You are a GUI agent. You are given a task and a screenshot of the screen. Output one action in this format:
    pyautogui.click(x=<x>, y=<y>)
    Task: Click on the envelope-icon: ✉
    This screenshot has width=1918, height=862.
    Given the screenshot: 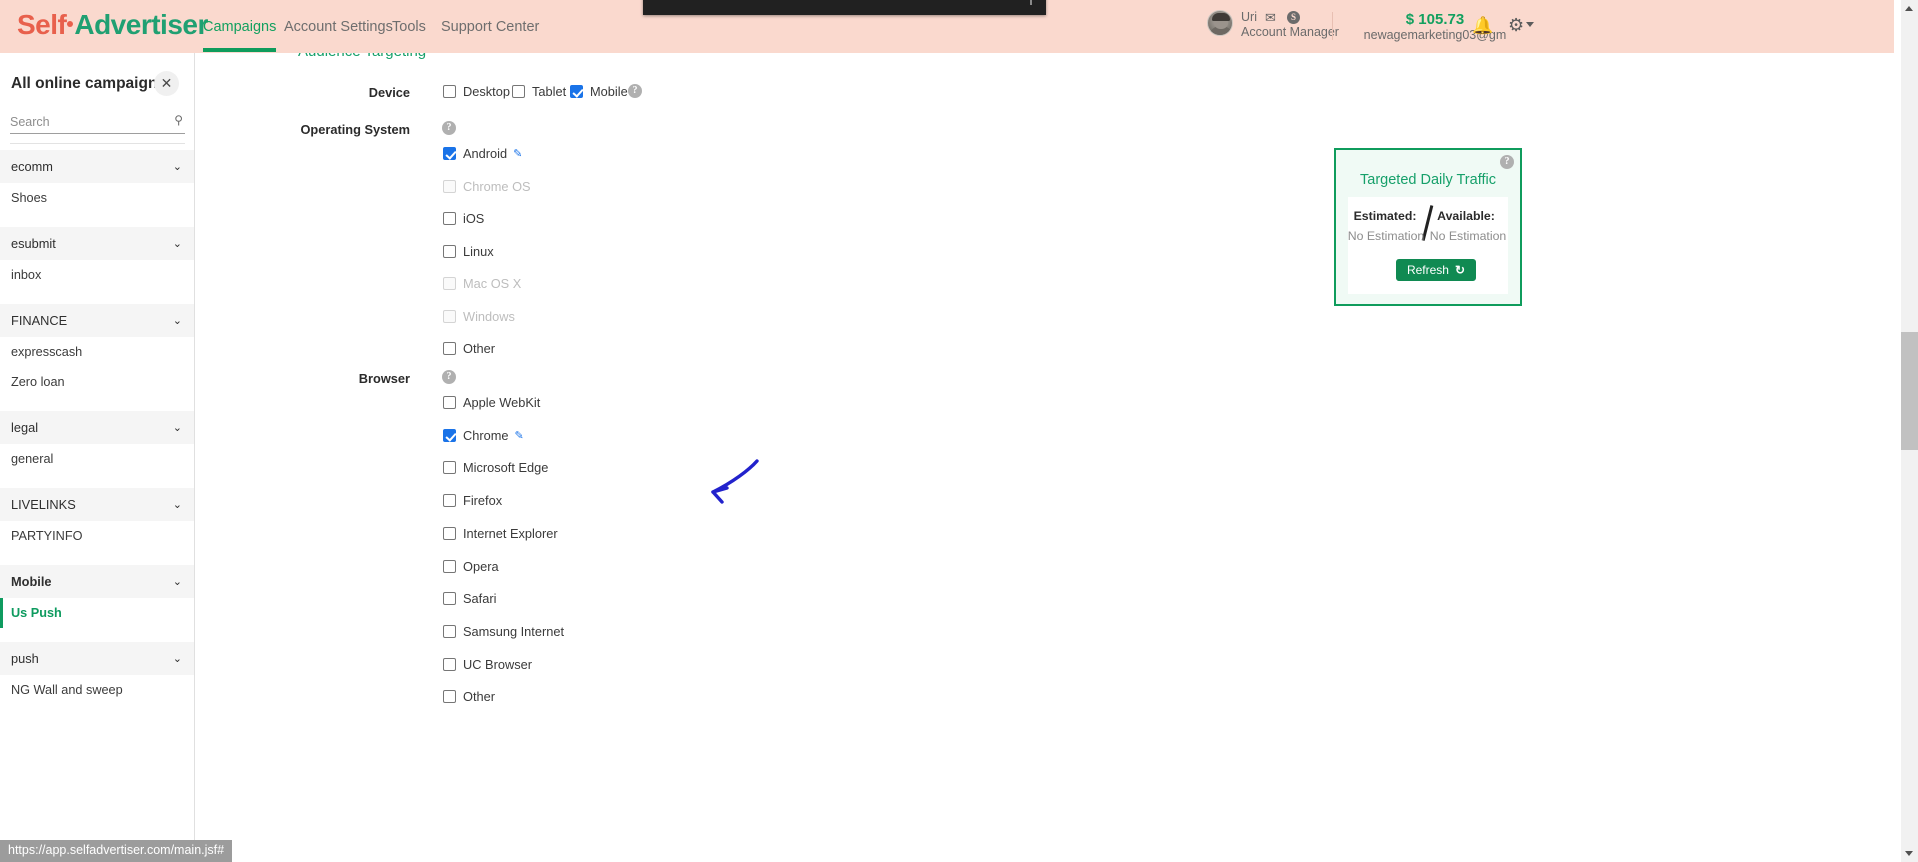 What is the action you would take?
    pyautogui.click(x=1270, y=18)
    